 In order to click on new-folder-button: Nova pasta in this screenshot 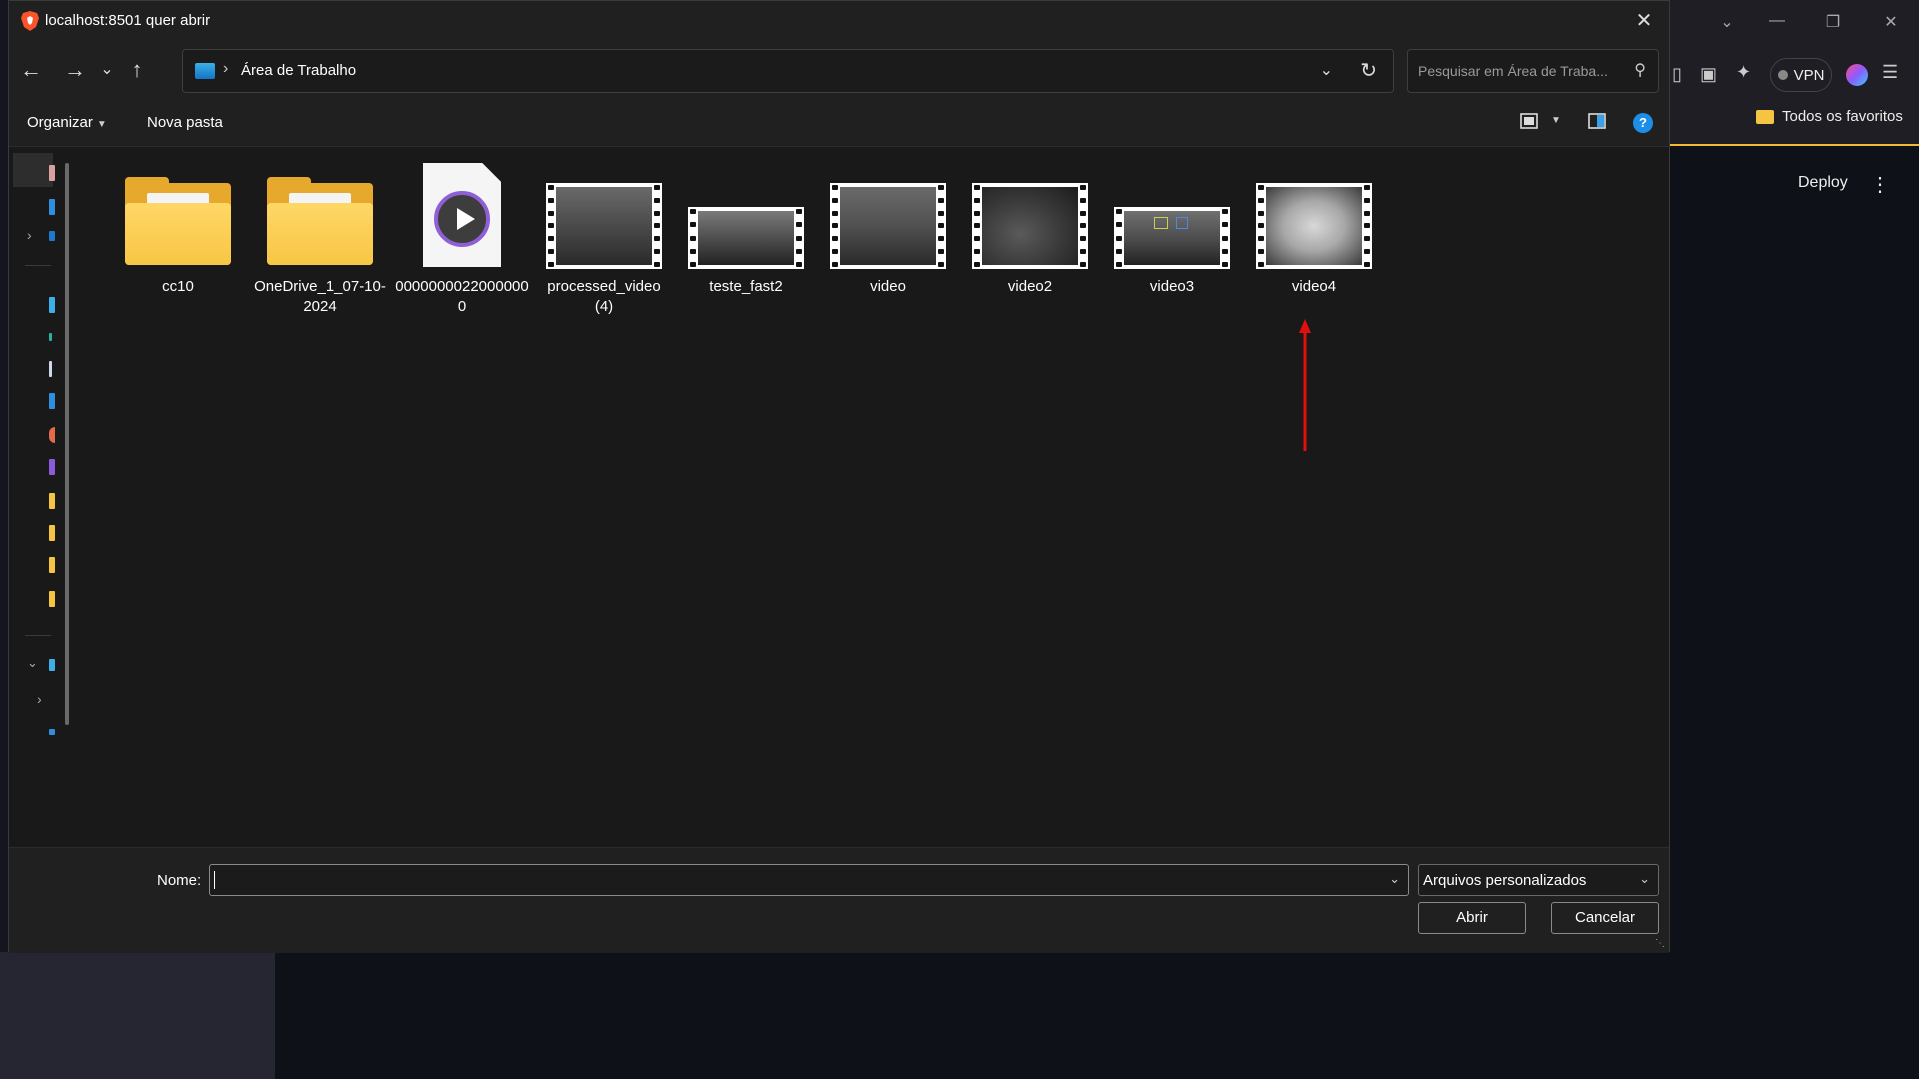, I will do `click(185, 122)`.